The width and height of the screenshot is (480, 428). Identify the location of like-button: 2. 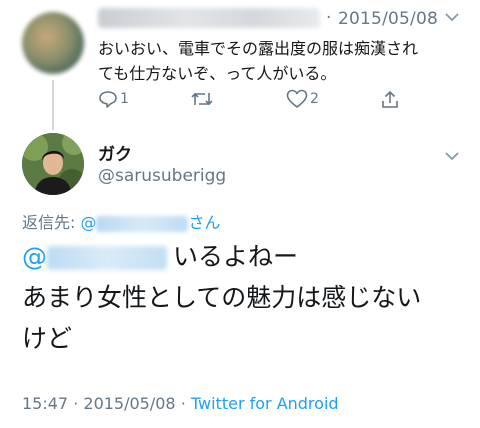
(302, 99).